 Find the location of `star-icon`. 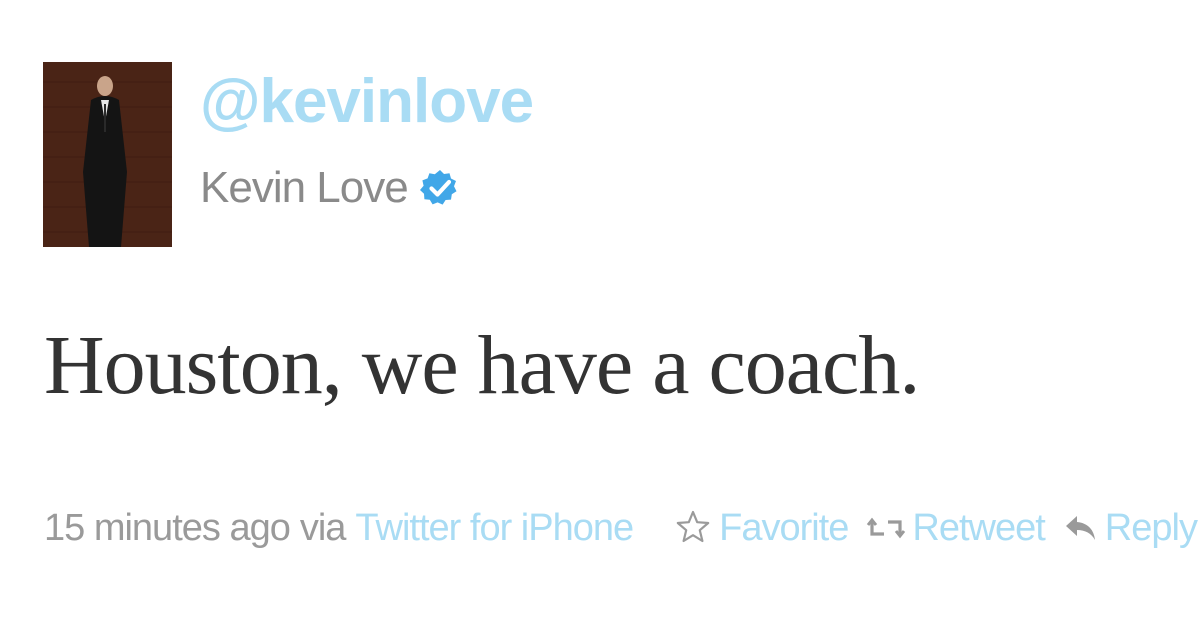

star-icon is located at coordinates (693, 526).